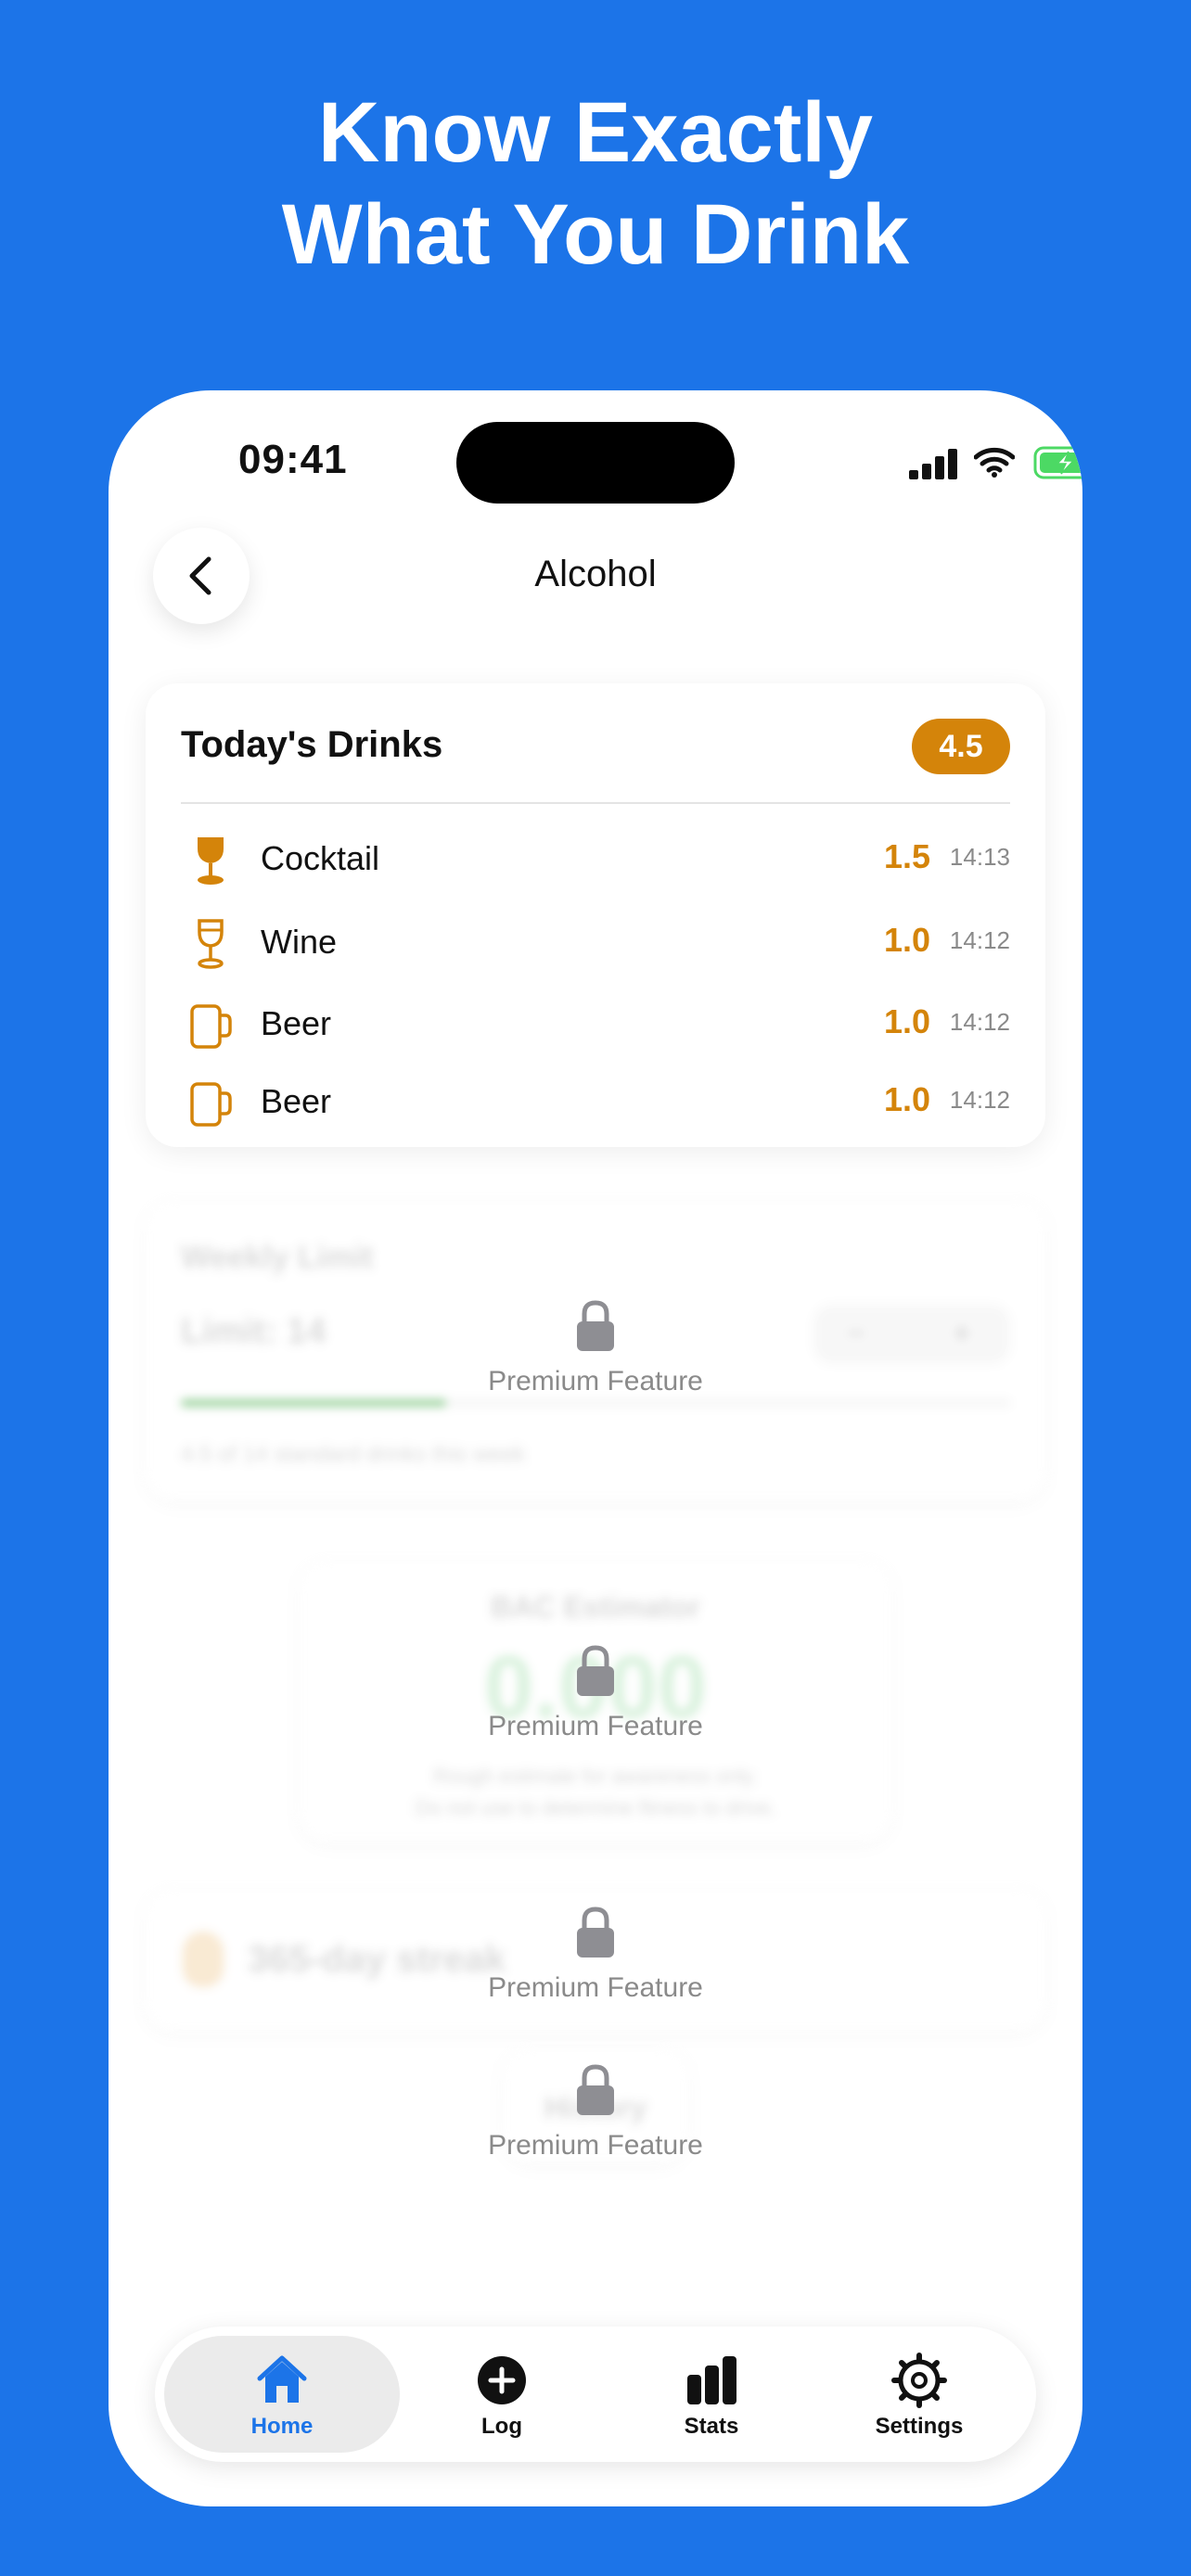  Describe the element at coordinates (312, 744) in the screenshot. I see `card-title: Today's Drinks` at that location.